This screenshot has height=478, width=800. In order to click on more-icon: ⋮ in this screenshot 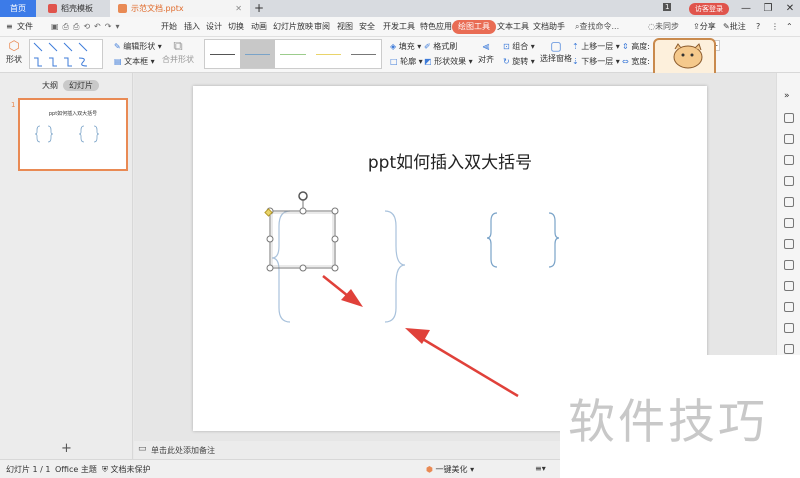, I will do `click(775, 27)`.